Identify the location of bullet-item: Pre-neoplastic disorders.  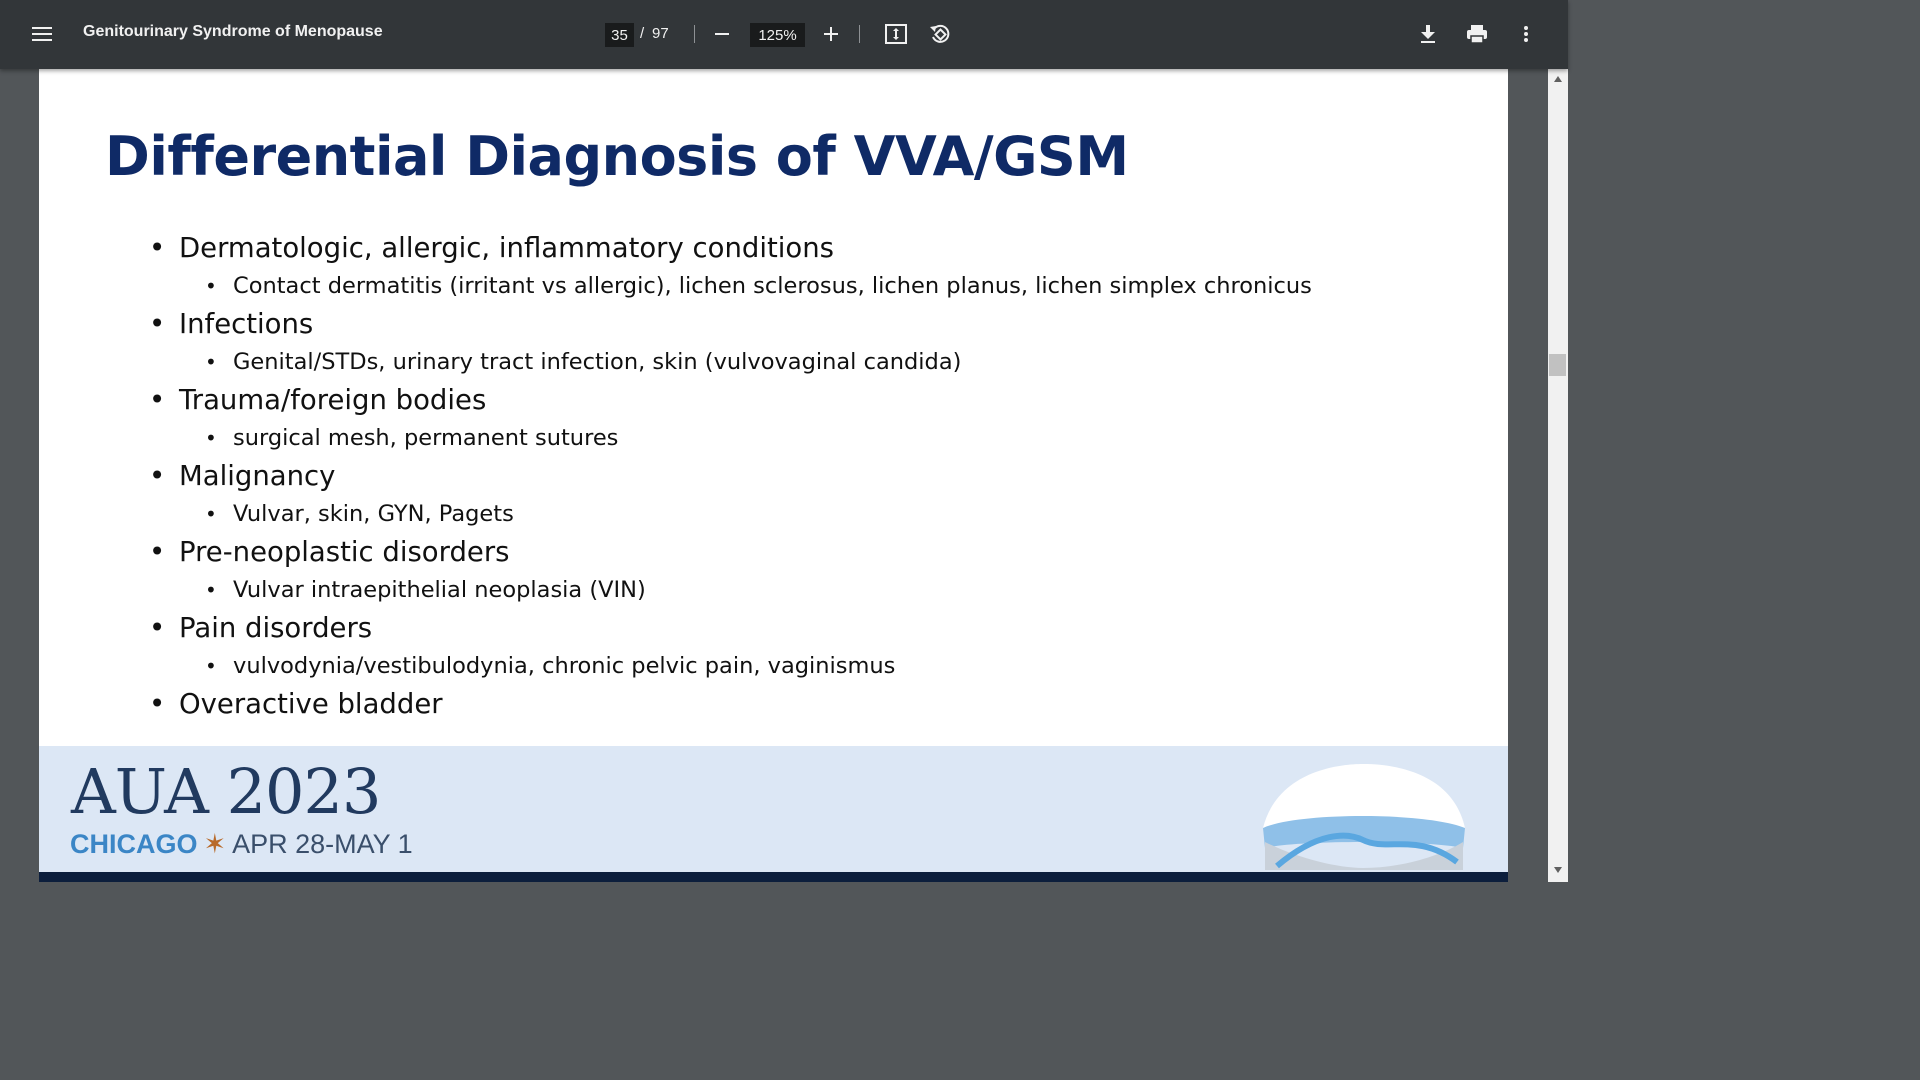
(730, 552).